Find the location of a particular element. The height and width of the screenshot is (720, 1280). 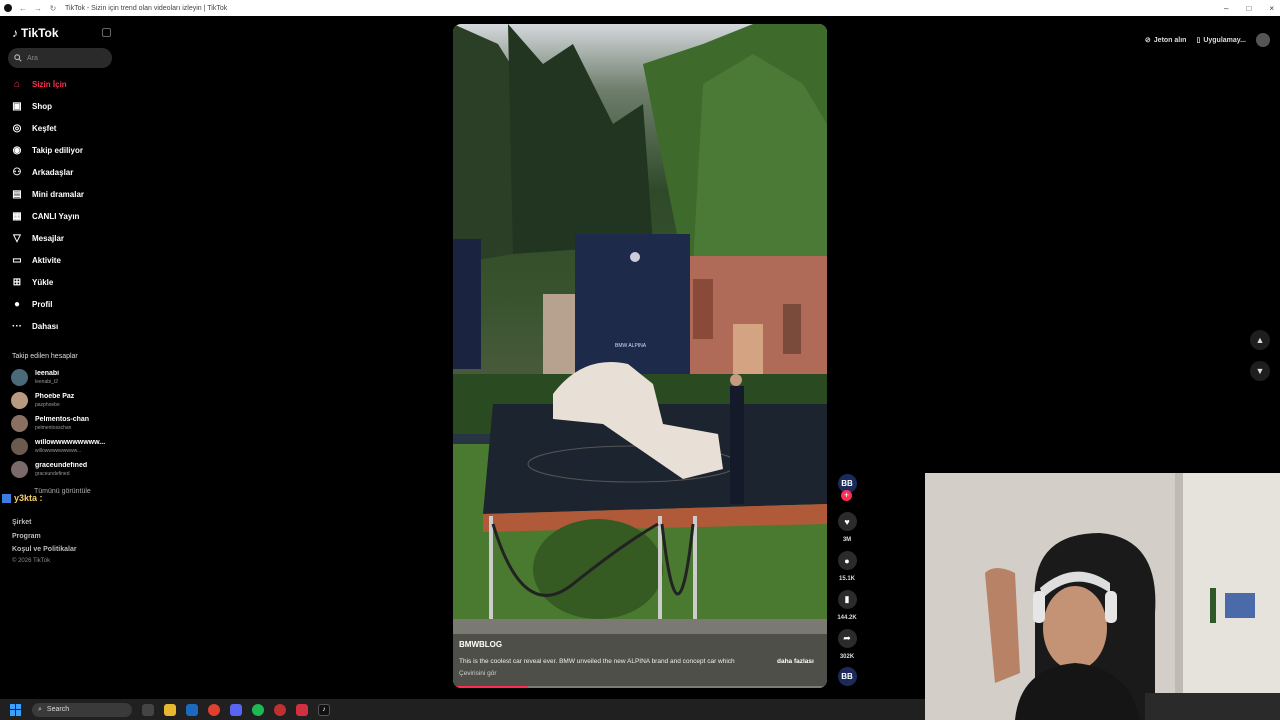

profile-icon: ● is located at coordinates (17, 304).